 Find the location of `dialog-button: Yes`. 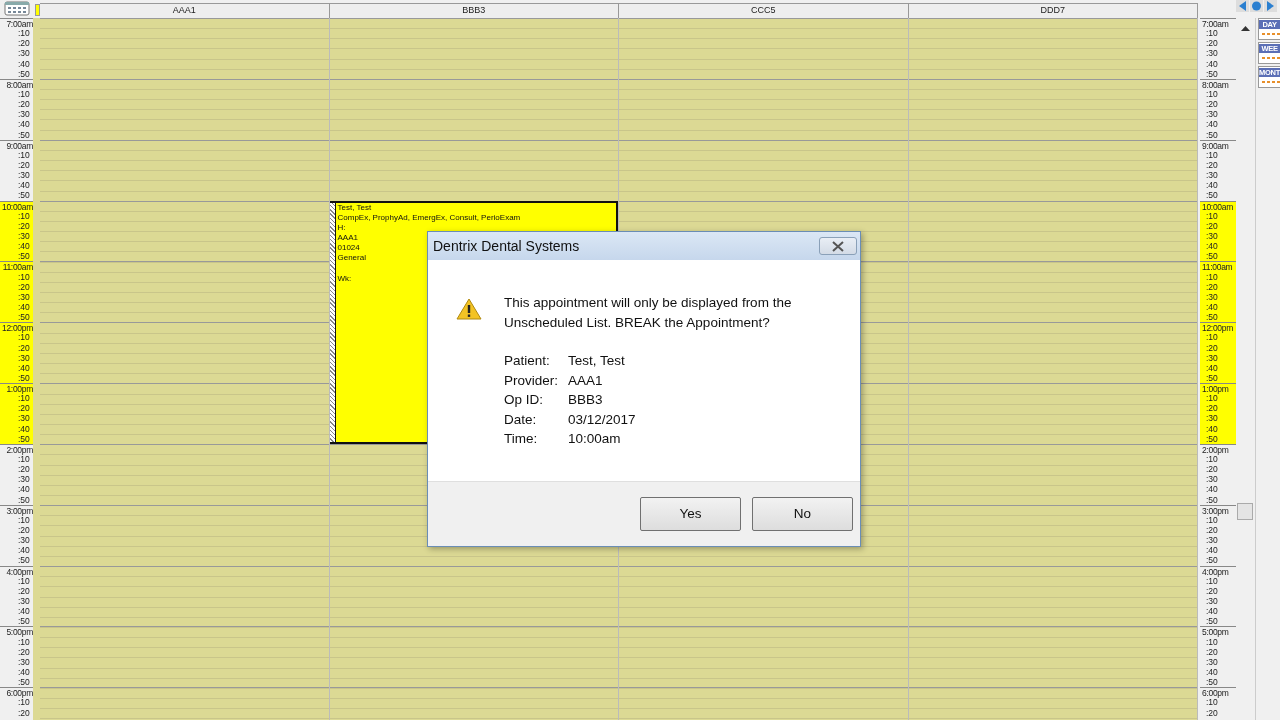

dialog-button: Yes is located at coordinates (690, 514).